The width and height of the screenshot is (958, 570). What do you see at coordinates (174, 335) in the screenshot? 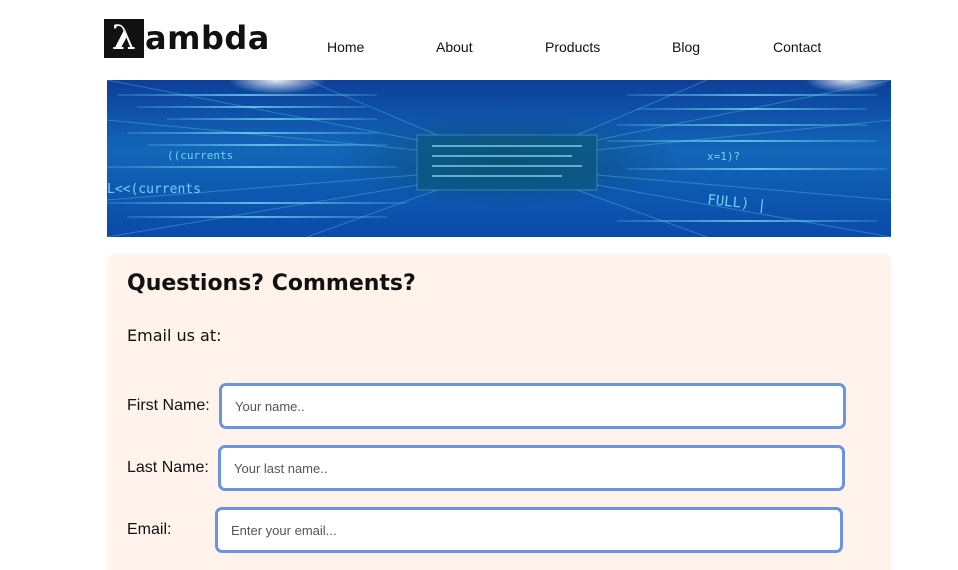
I see `email-us-label: Email us at:` at bounding box center [174, 335].